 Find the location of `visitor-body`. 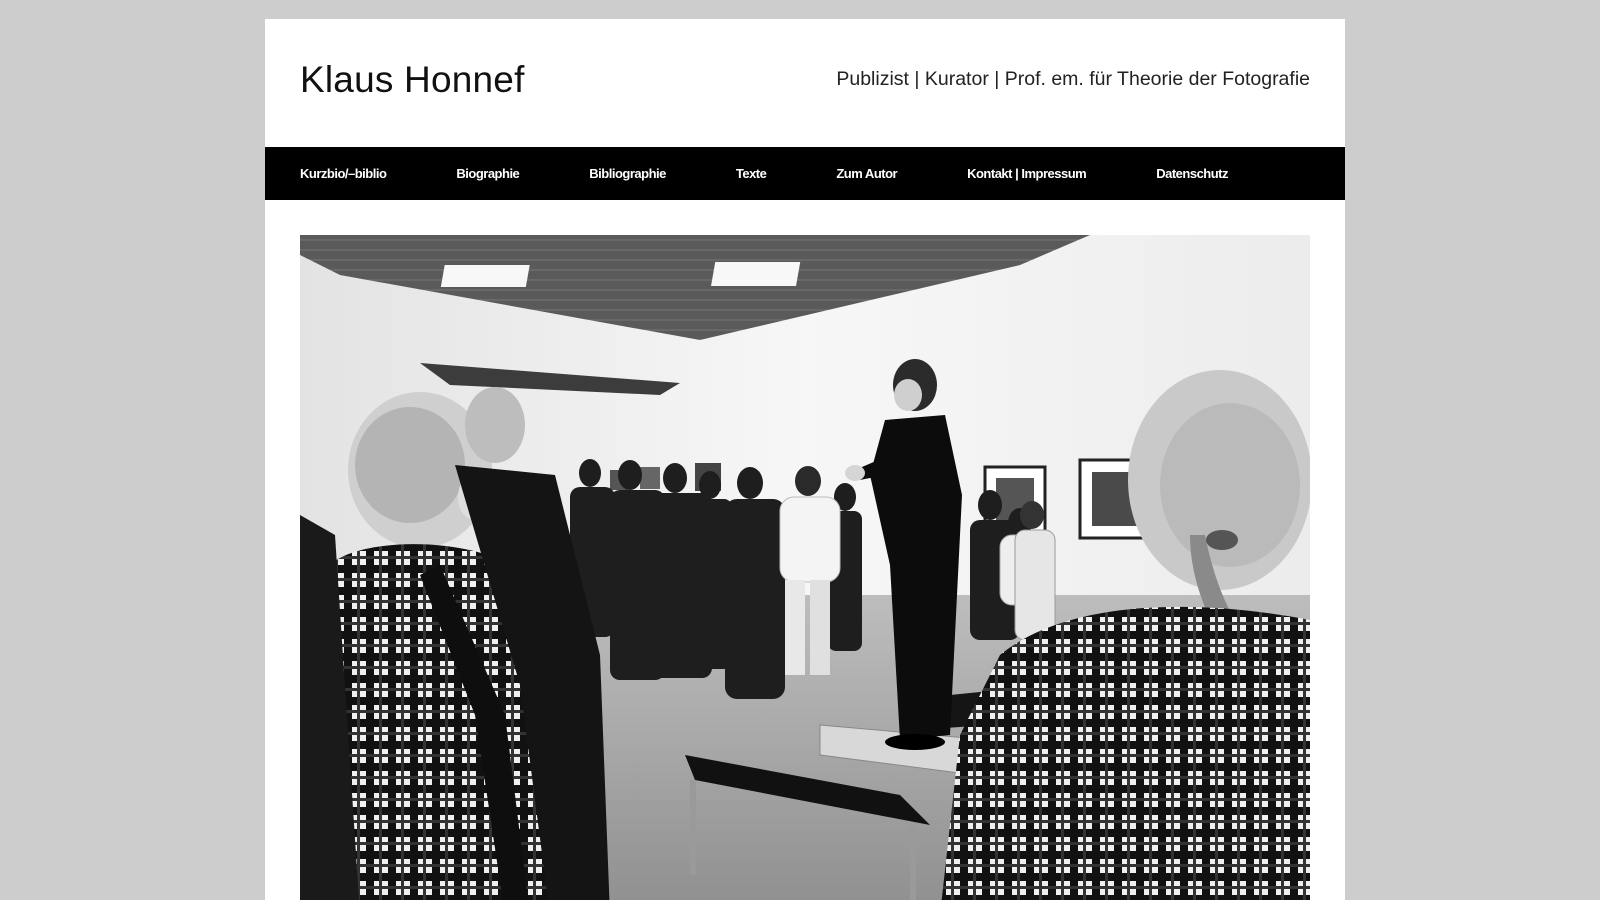

visitor-body is located at coordinates (1035, 585).